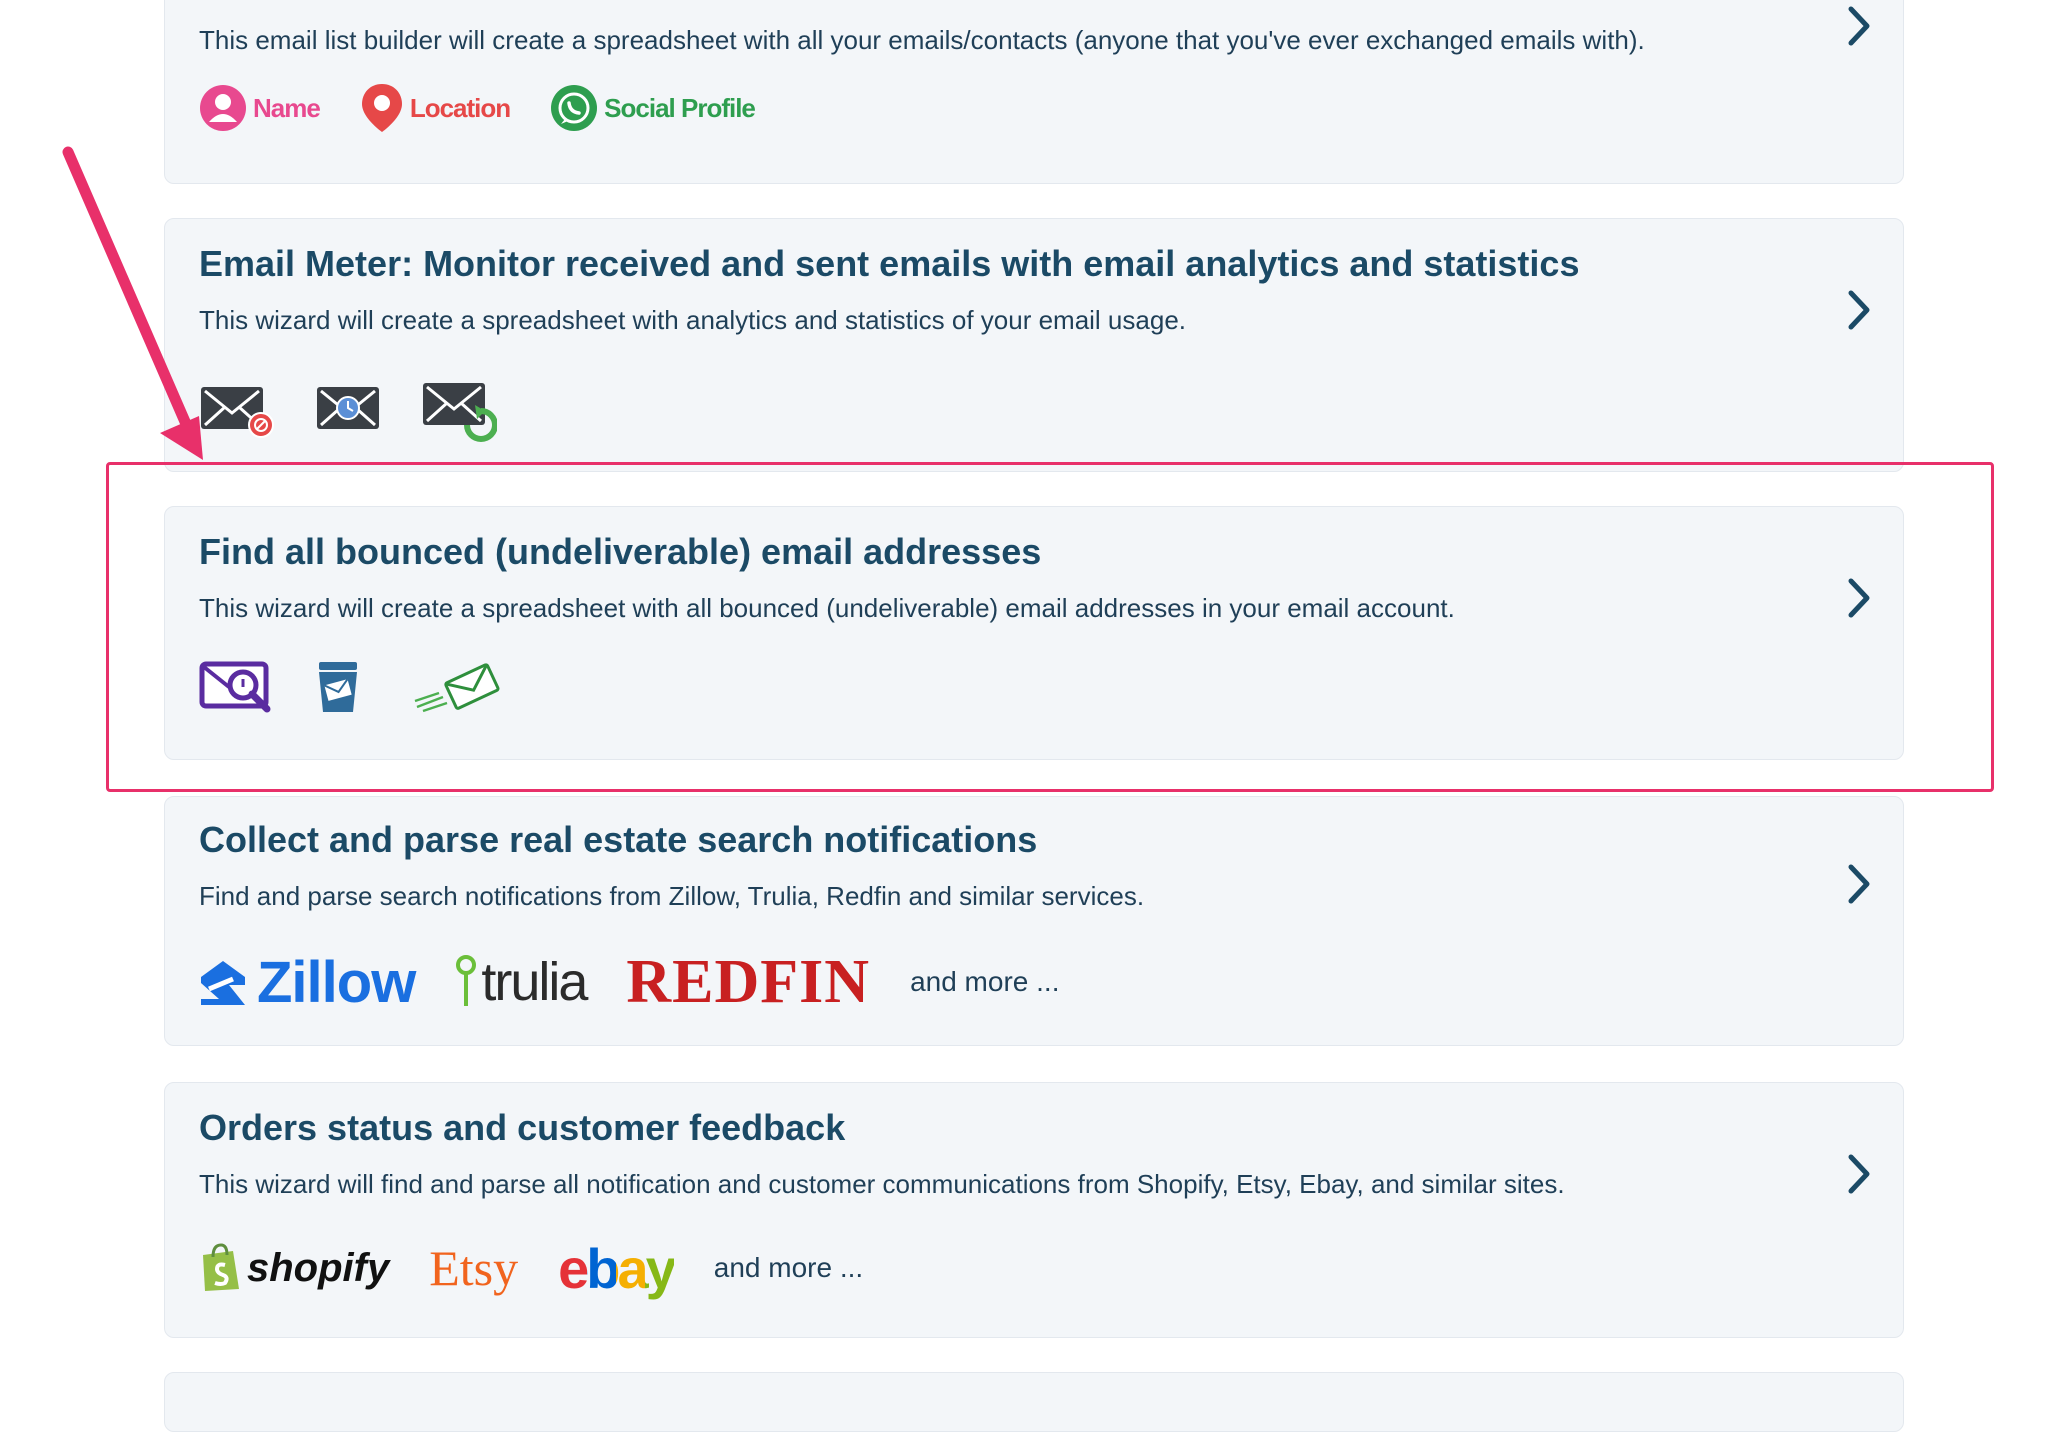 The width and height of the screenshot is (2046, 1432). Describe the element at coordinates (336, 982) in the screenshot. I see `zillow-logo: Zillow` at that location.